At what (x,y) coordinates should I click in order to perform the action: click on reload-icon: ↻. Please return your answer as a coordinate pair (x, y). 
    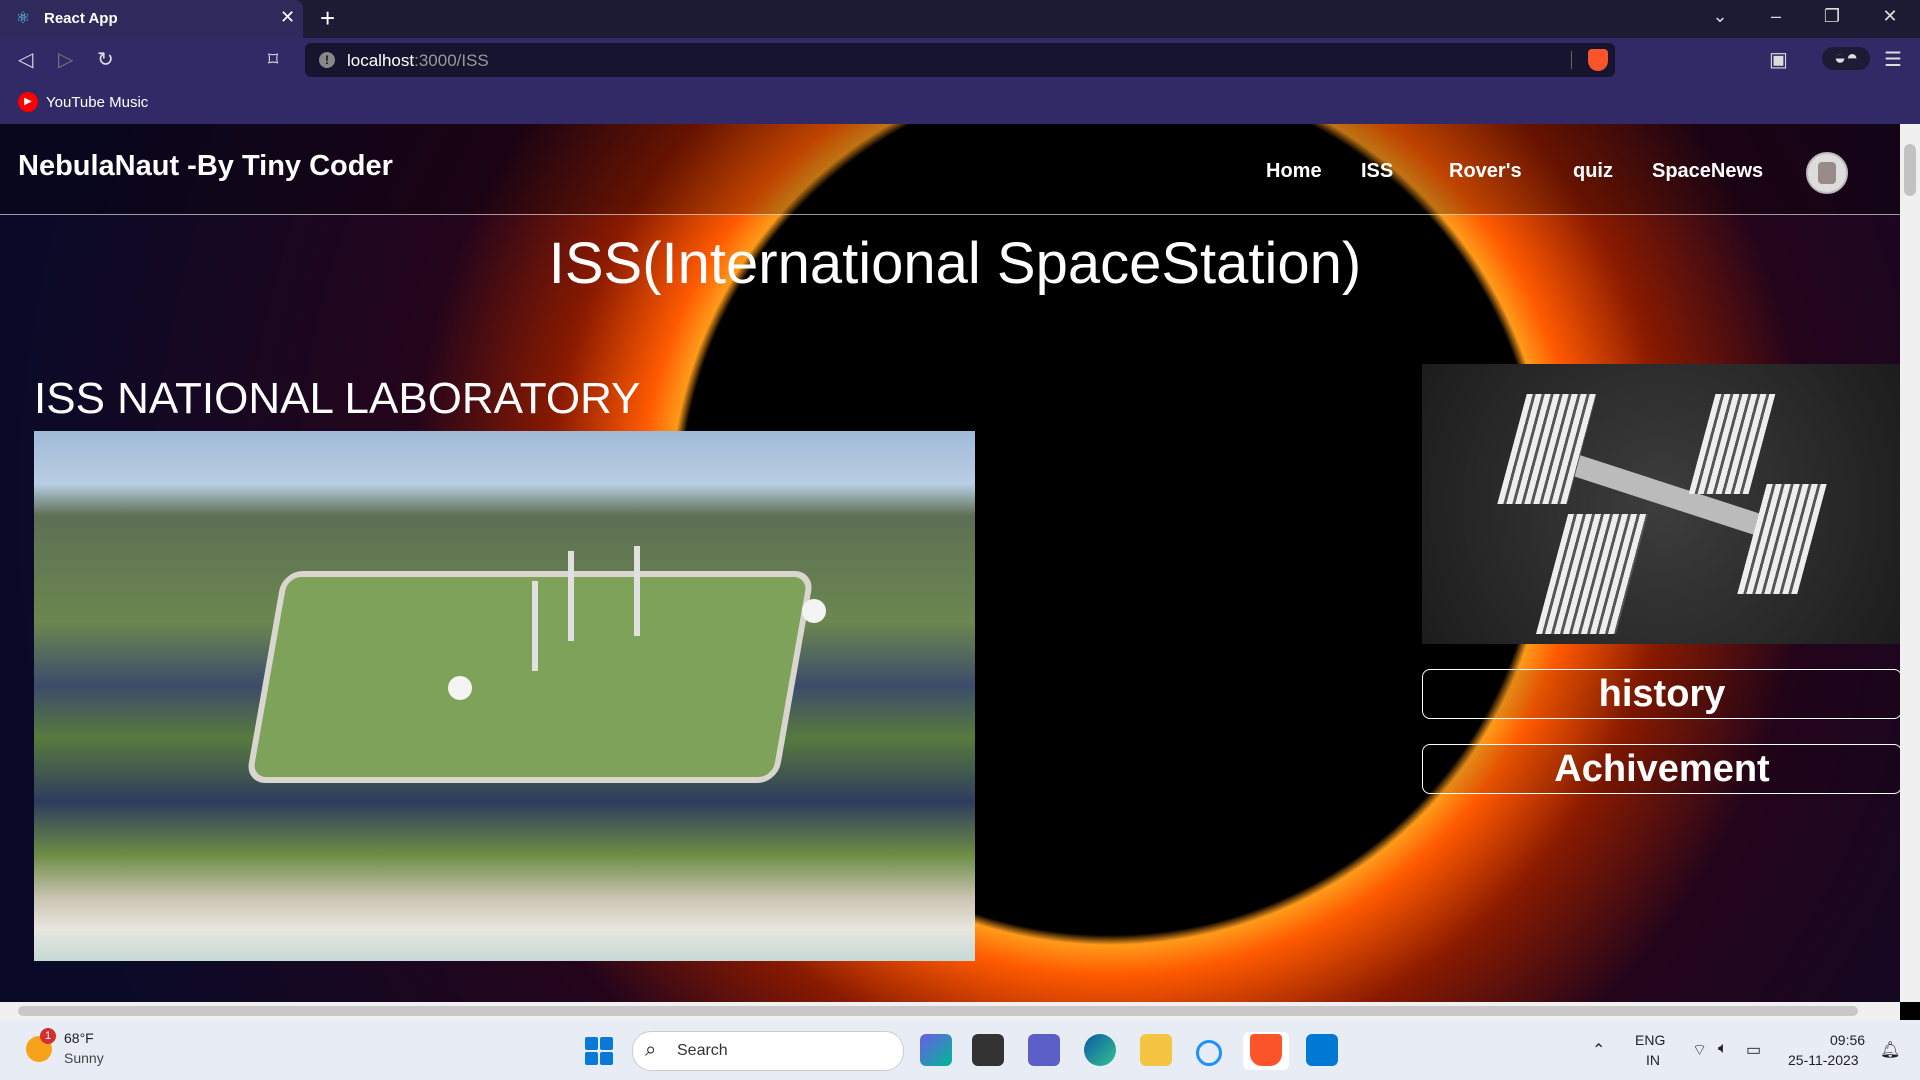
    Looking at the image, I should click on (105, 59).